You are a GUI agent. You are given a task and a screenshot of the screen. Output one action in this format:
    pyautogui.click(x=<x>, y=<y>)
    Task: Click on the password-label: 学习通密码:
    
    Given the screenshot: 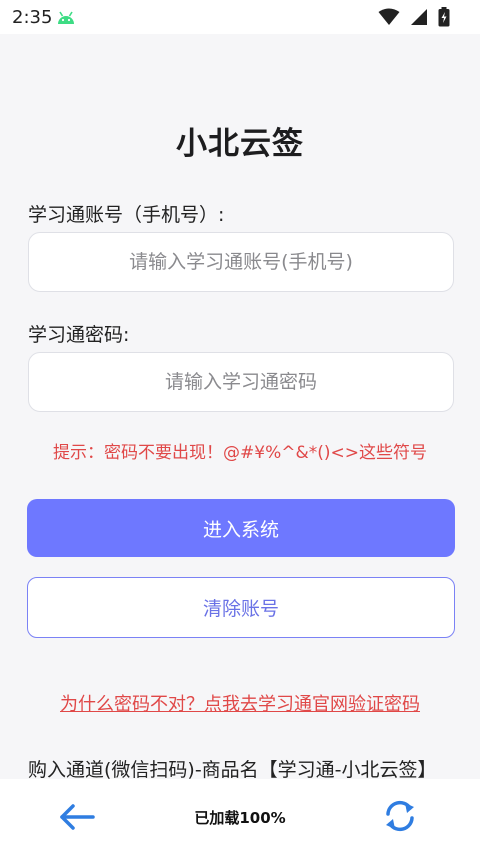 What is the action you would take?
    pyautogui.click(x=79, y=335)
    